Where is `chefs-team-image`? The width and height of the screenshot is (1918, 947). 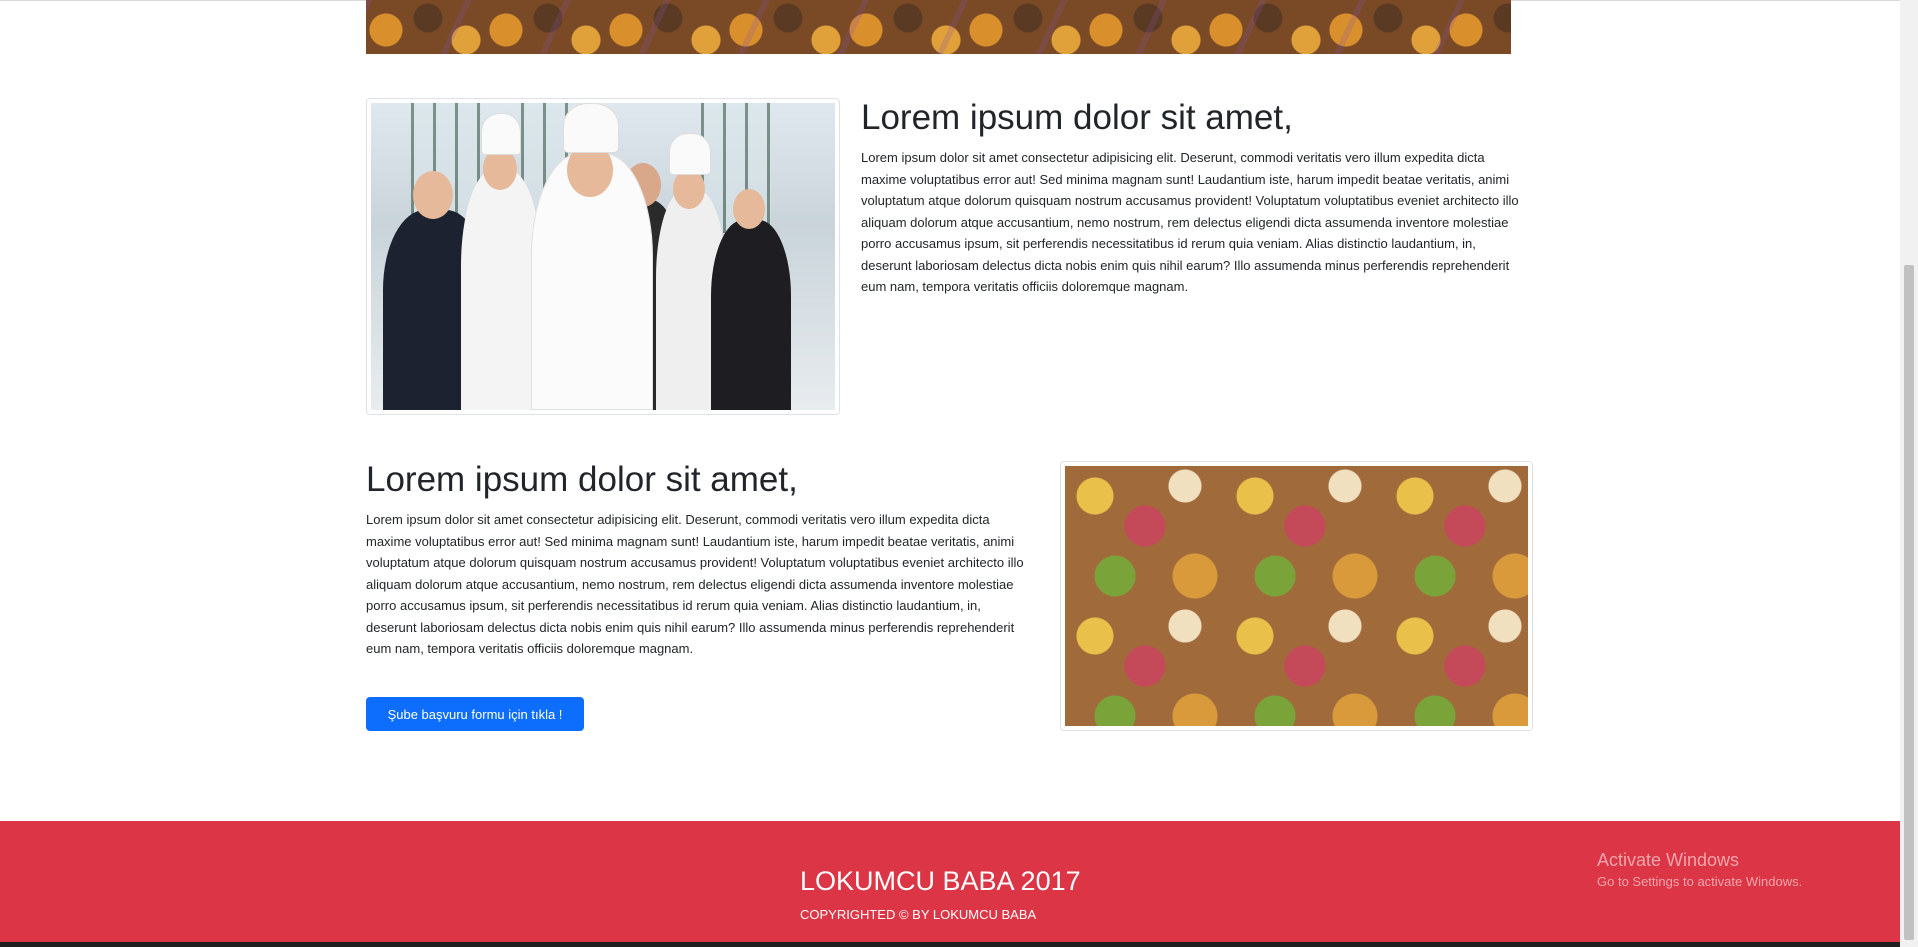 chefs-team-image is located at coordinates (603, 256).